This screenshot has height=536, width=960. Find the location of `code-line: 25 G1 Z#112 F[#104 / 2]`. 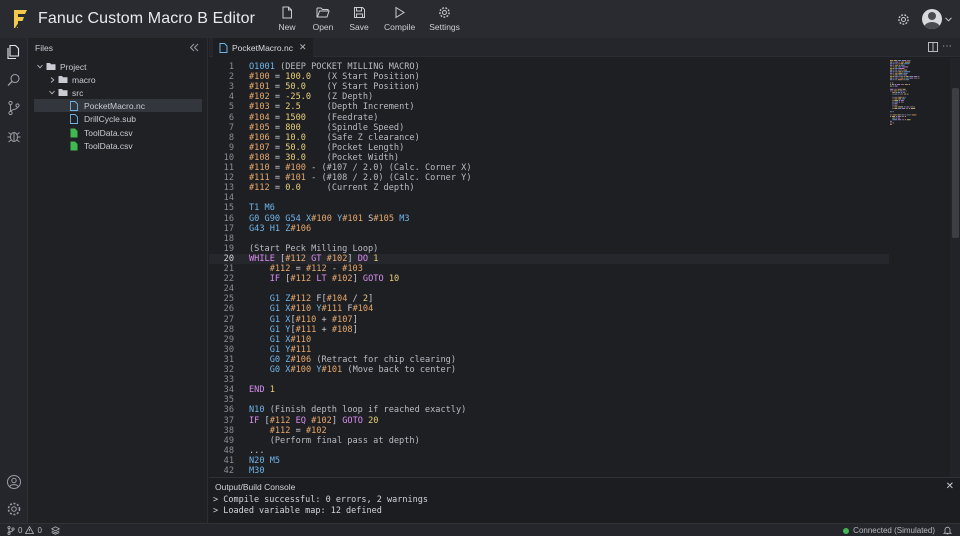

code-line: 25 G1 Z#112 F[#104 / 2] is located at coordinates (549, 299).